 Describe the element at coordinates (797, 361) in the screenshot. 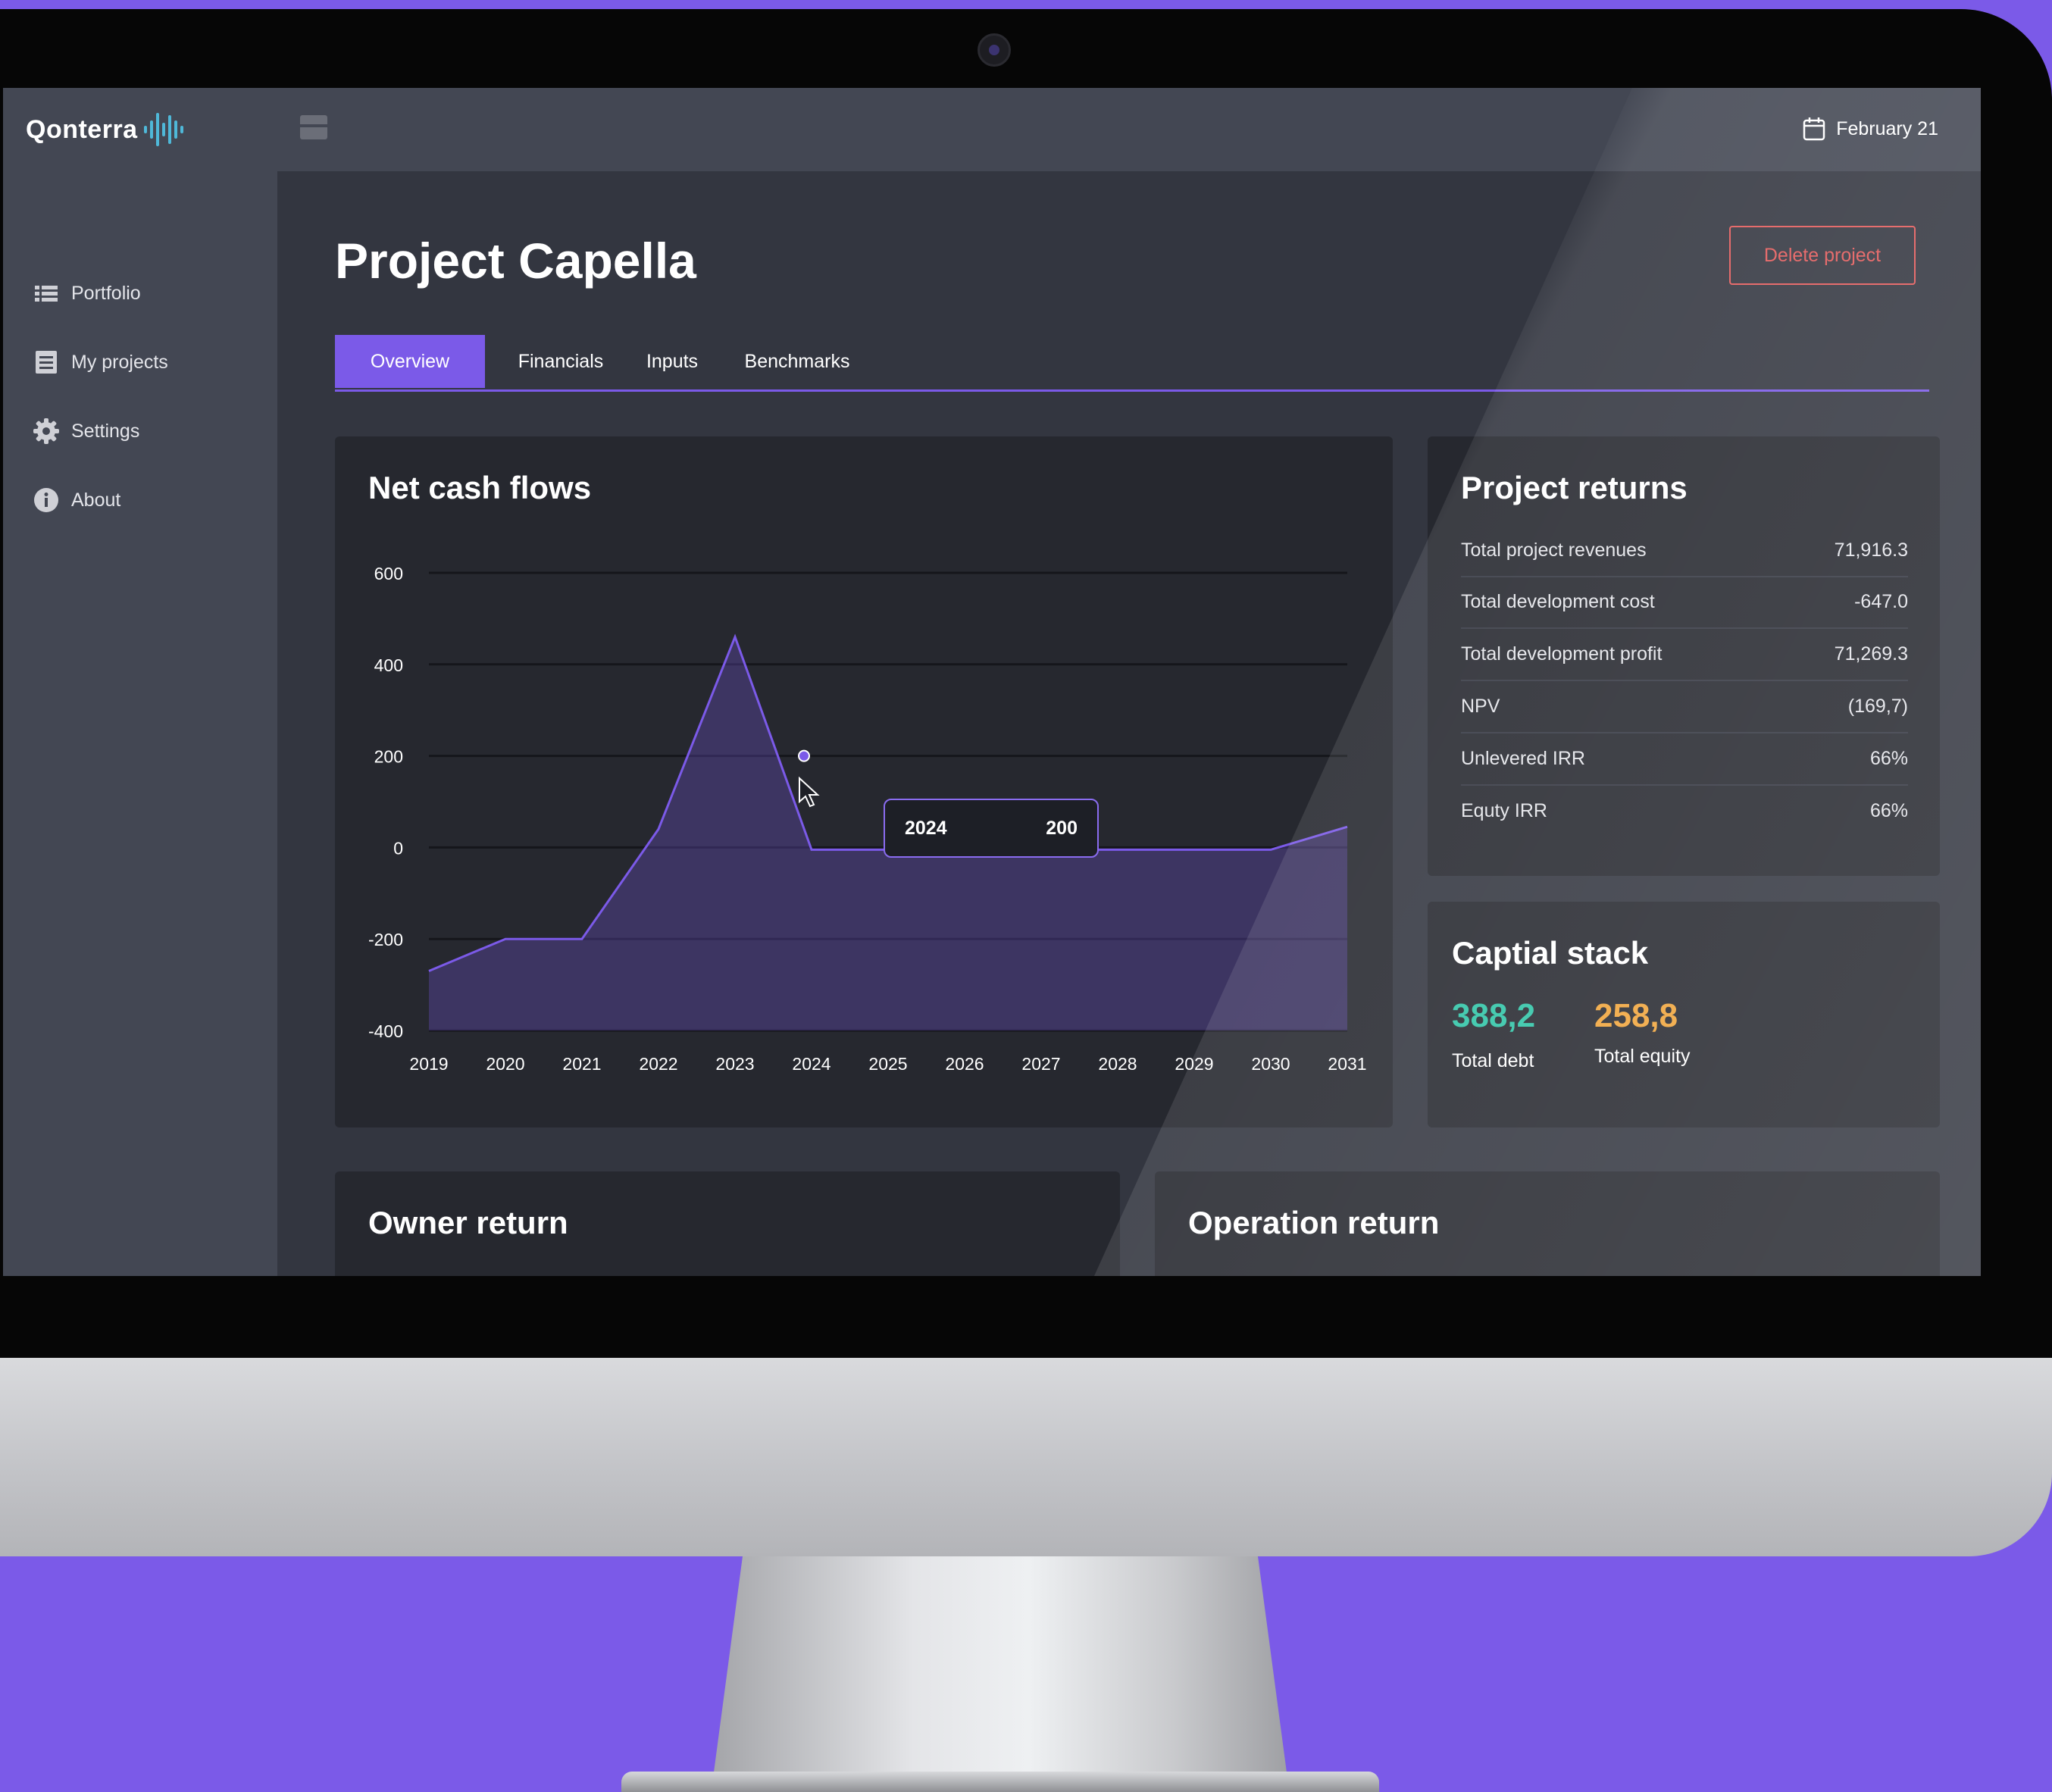

I see `tab-benchmarks: Benchmarks` at that location.